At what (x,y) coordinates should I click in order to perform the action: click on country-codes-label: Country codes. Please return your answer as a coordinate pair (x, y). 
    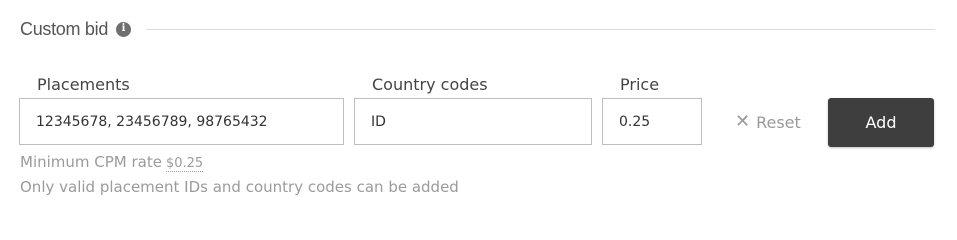
    Looking at the image, I should click on (430, 84).